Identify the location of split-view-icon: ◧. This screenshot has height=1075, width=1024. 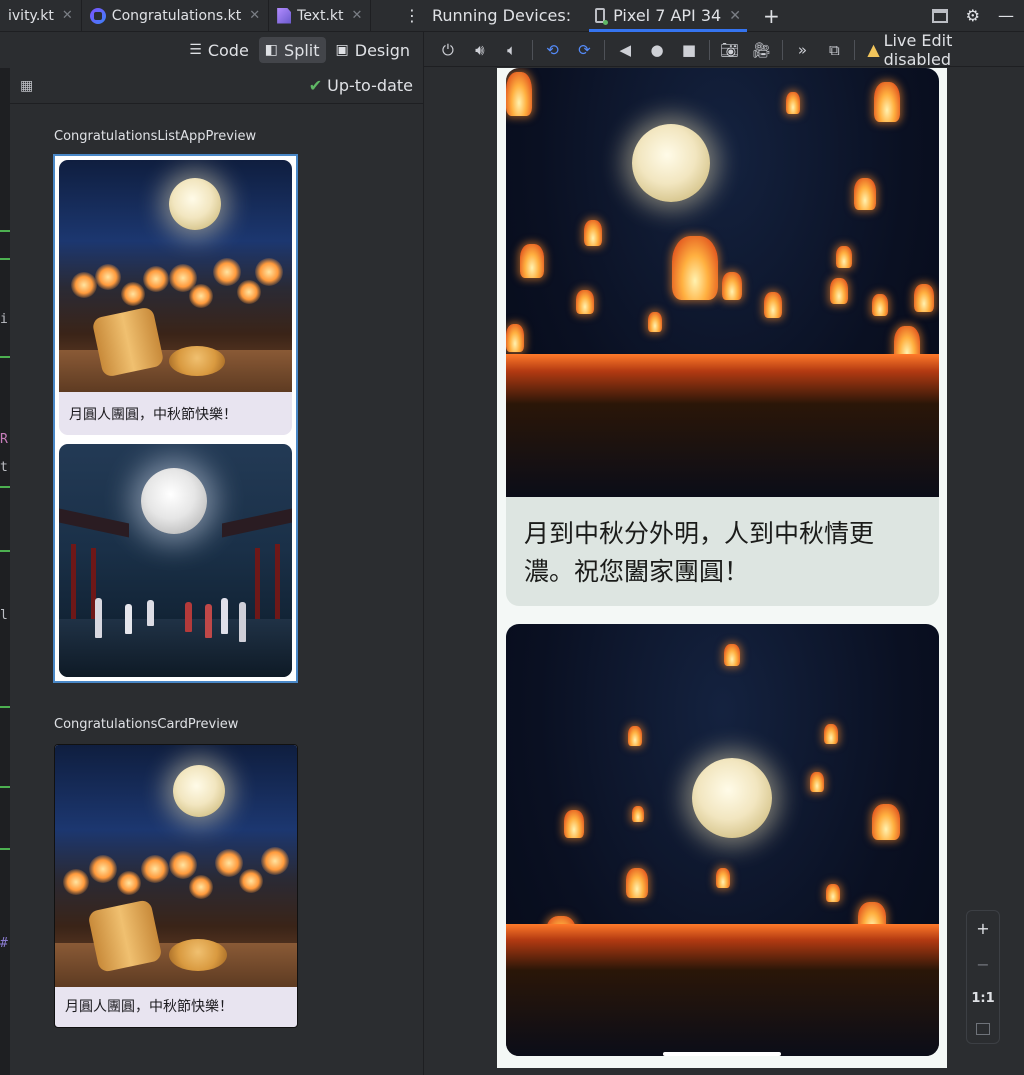
(271, 50).